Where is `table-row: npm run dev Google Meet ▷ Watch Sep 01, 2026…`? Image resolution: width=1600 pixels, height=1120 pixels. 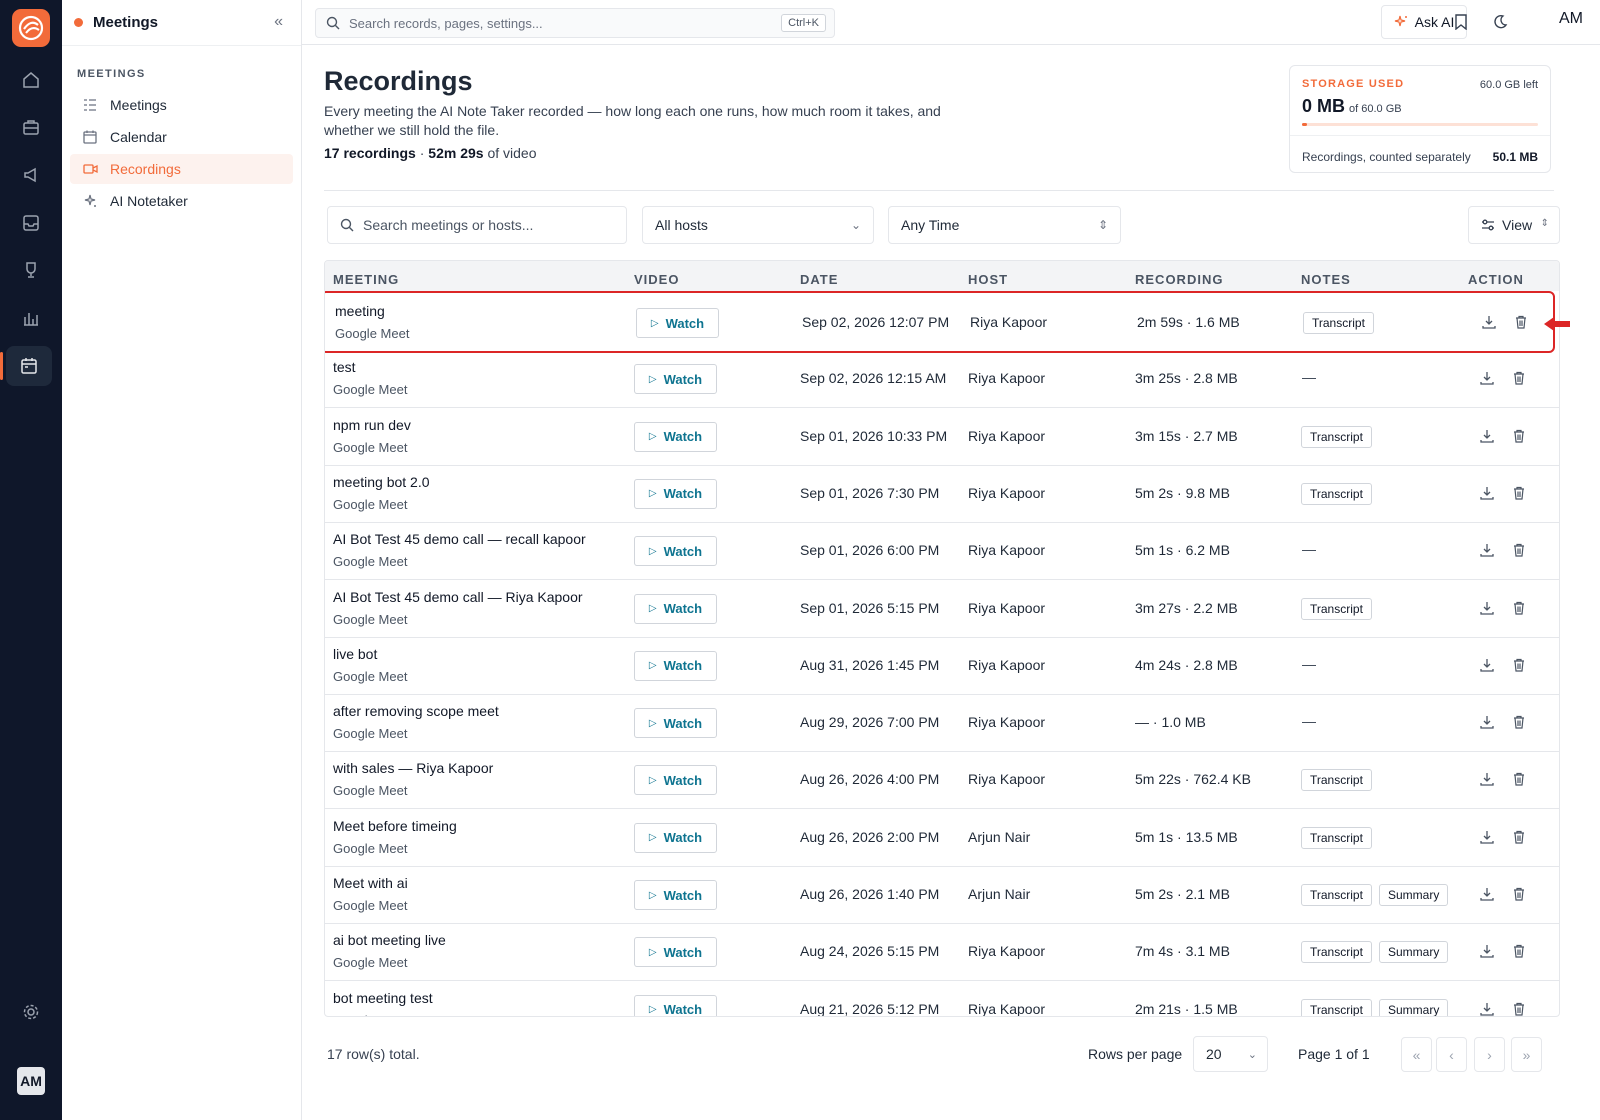 table-row: npm run dev Google Meet ▷ Watch Sep 01, 2026… is located at coordinates (942, 437).